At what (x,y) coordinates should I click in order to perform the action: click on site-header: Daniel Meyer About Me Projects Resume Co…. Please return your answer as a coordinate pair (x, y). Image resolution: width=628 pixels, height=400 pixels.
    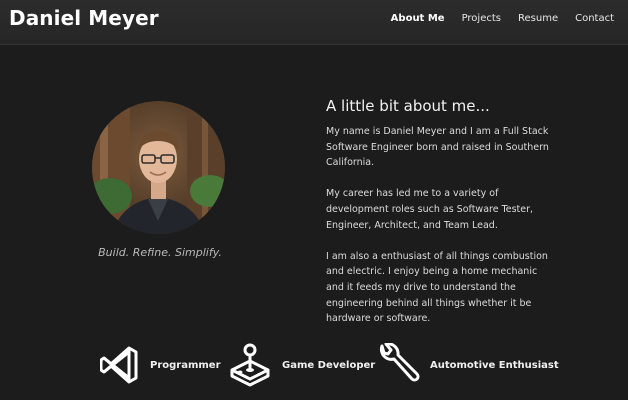
    Looking at the image, I should click on (314, 22).